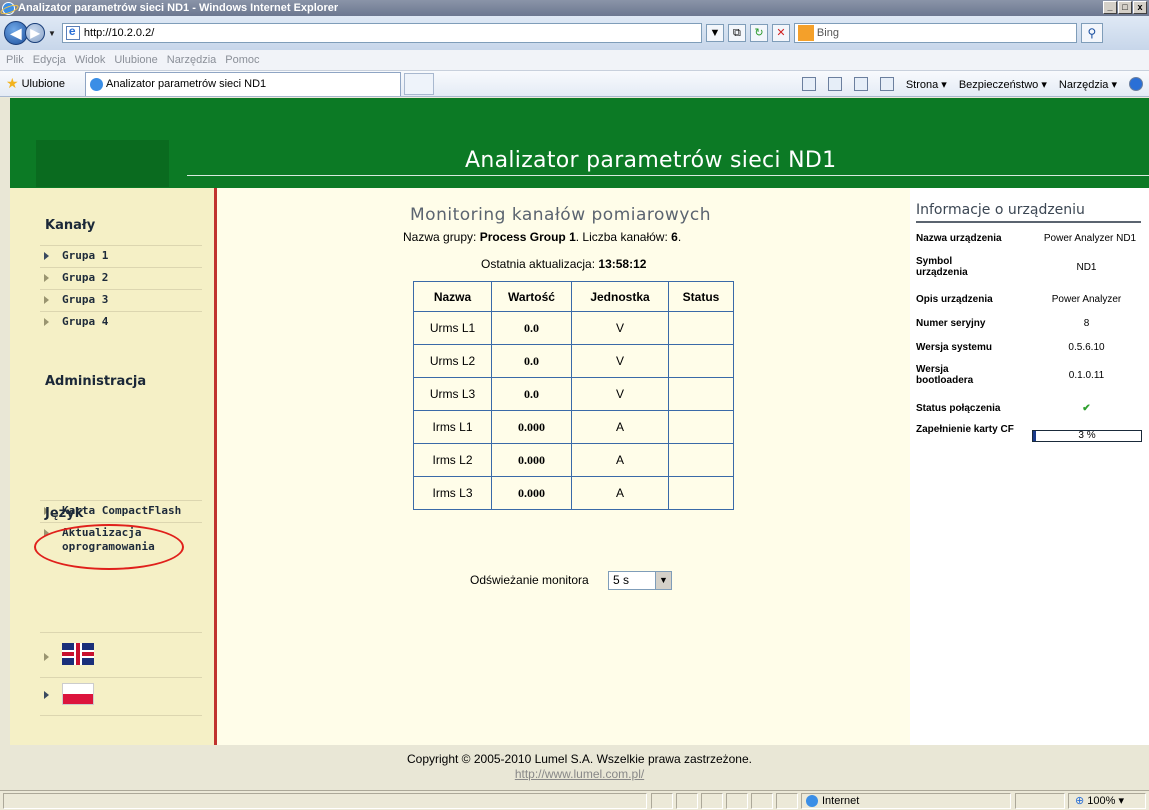  What do you see at coordinates (1040, 801) in the screenshot?
I see `protected-mode-cell` at bounding box center [1040, 801].